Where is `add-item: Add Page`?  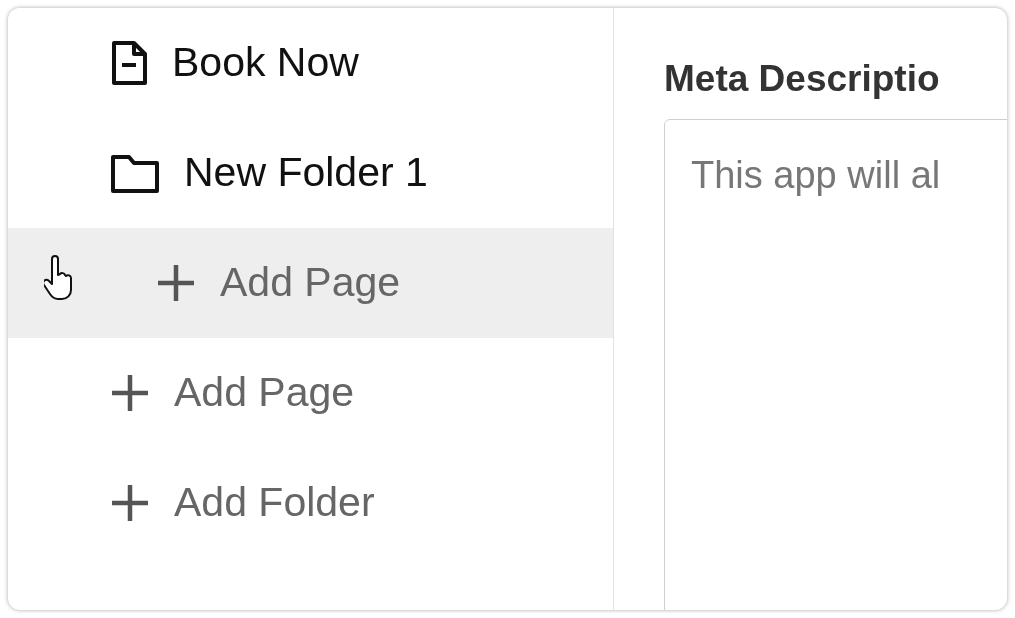 add-item: Add Page is located at coordinates (310, 283).